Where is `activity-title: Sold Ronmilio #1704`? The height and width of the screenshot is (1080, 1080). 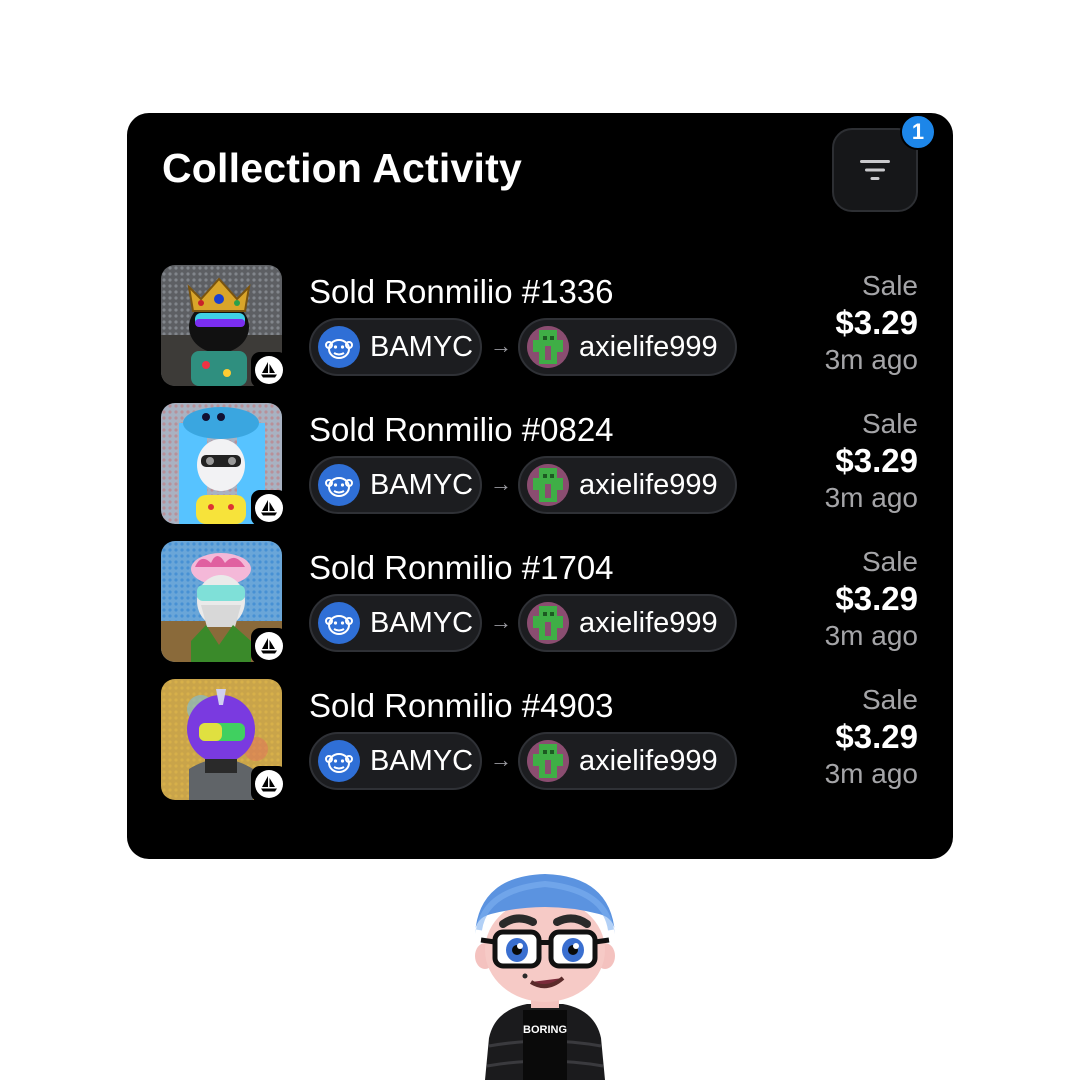 activity-title: Sold Ronmilio #1704 is located at coordinates (461, 567).